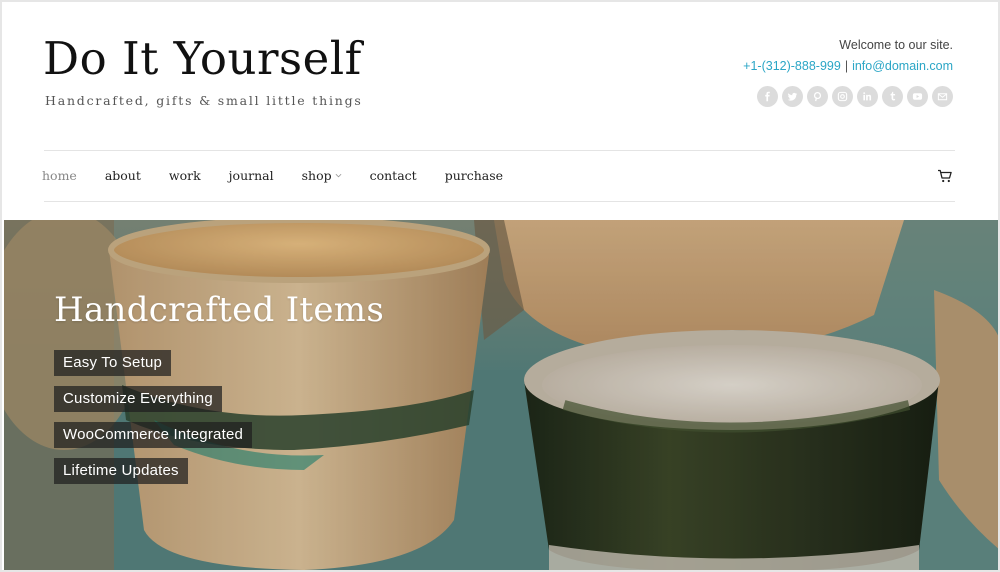 The height and width of the screenshot is (572, 1000). What do you see at coordinates (942, 96) in the screenshot?
I see `email-icon` at bounding box center [942, 96].